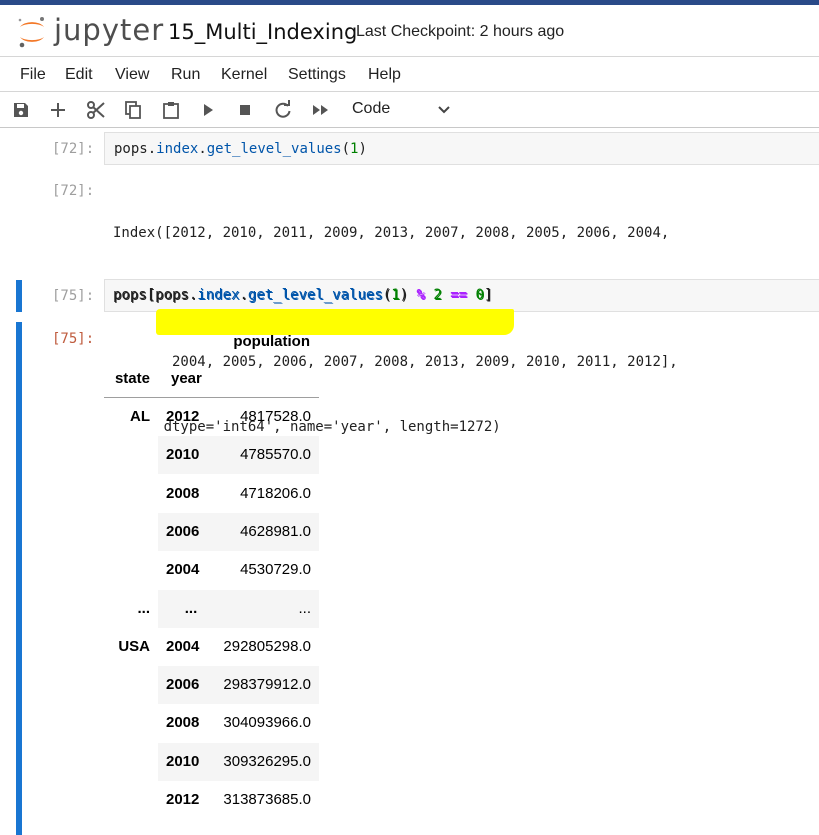  I want to click on index-name-state: state, so click(132, 378).